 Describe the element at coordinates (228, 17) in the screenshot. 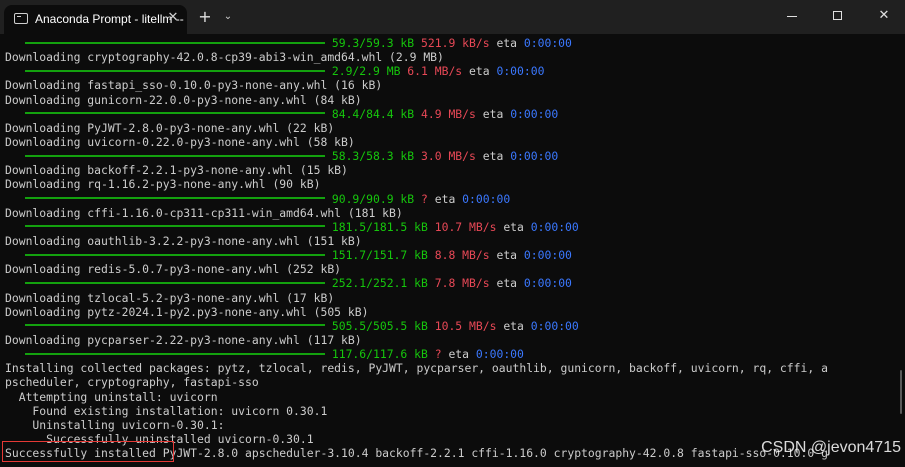

I see `tab-dropdown-button: ⌄` at that location.